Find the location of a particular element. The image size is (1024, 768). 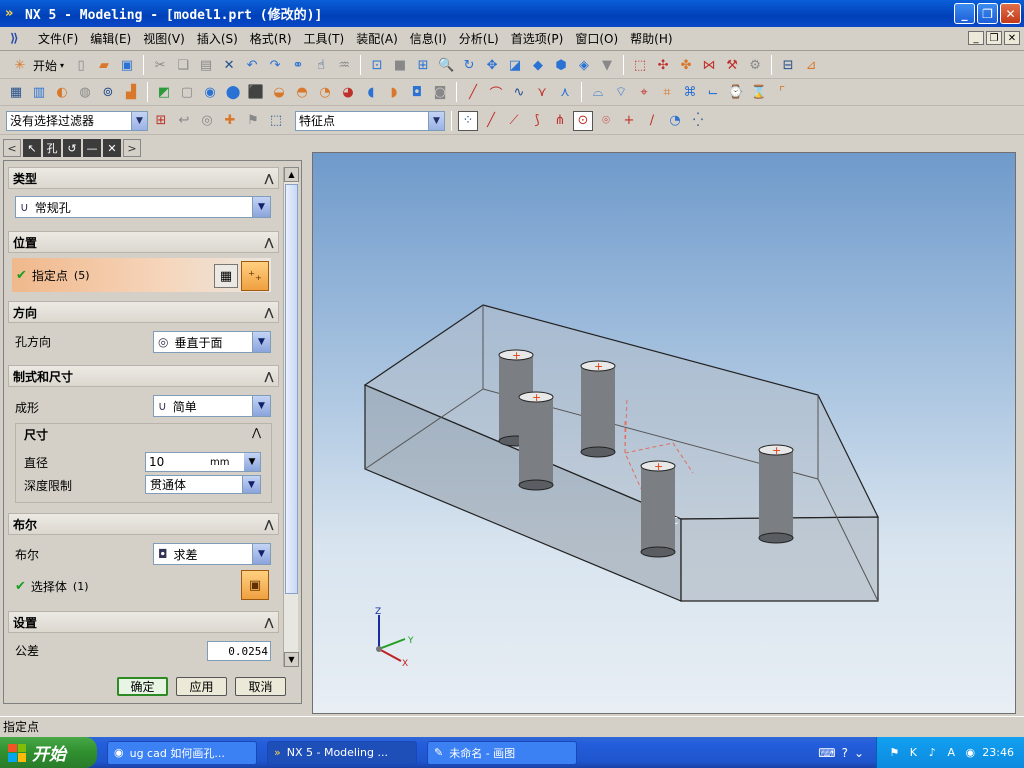

select-all-icon: ◎ is located at coordinates (207, 121).